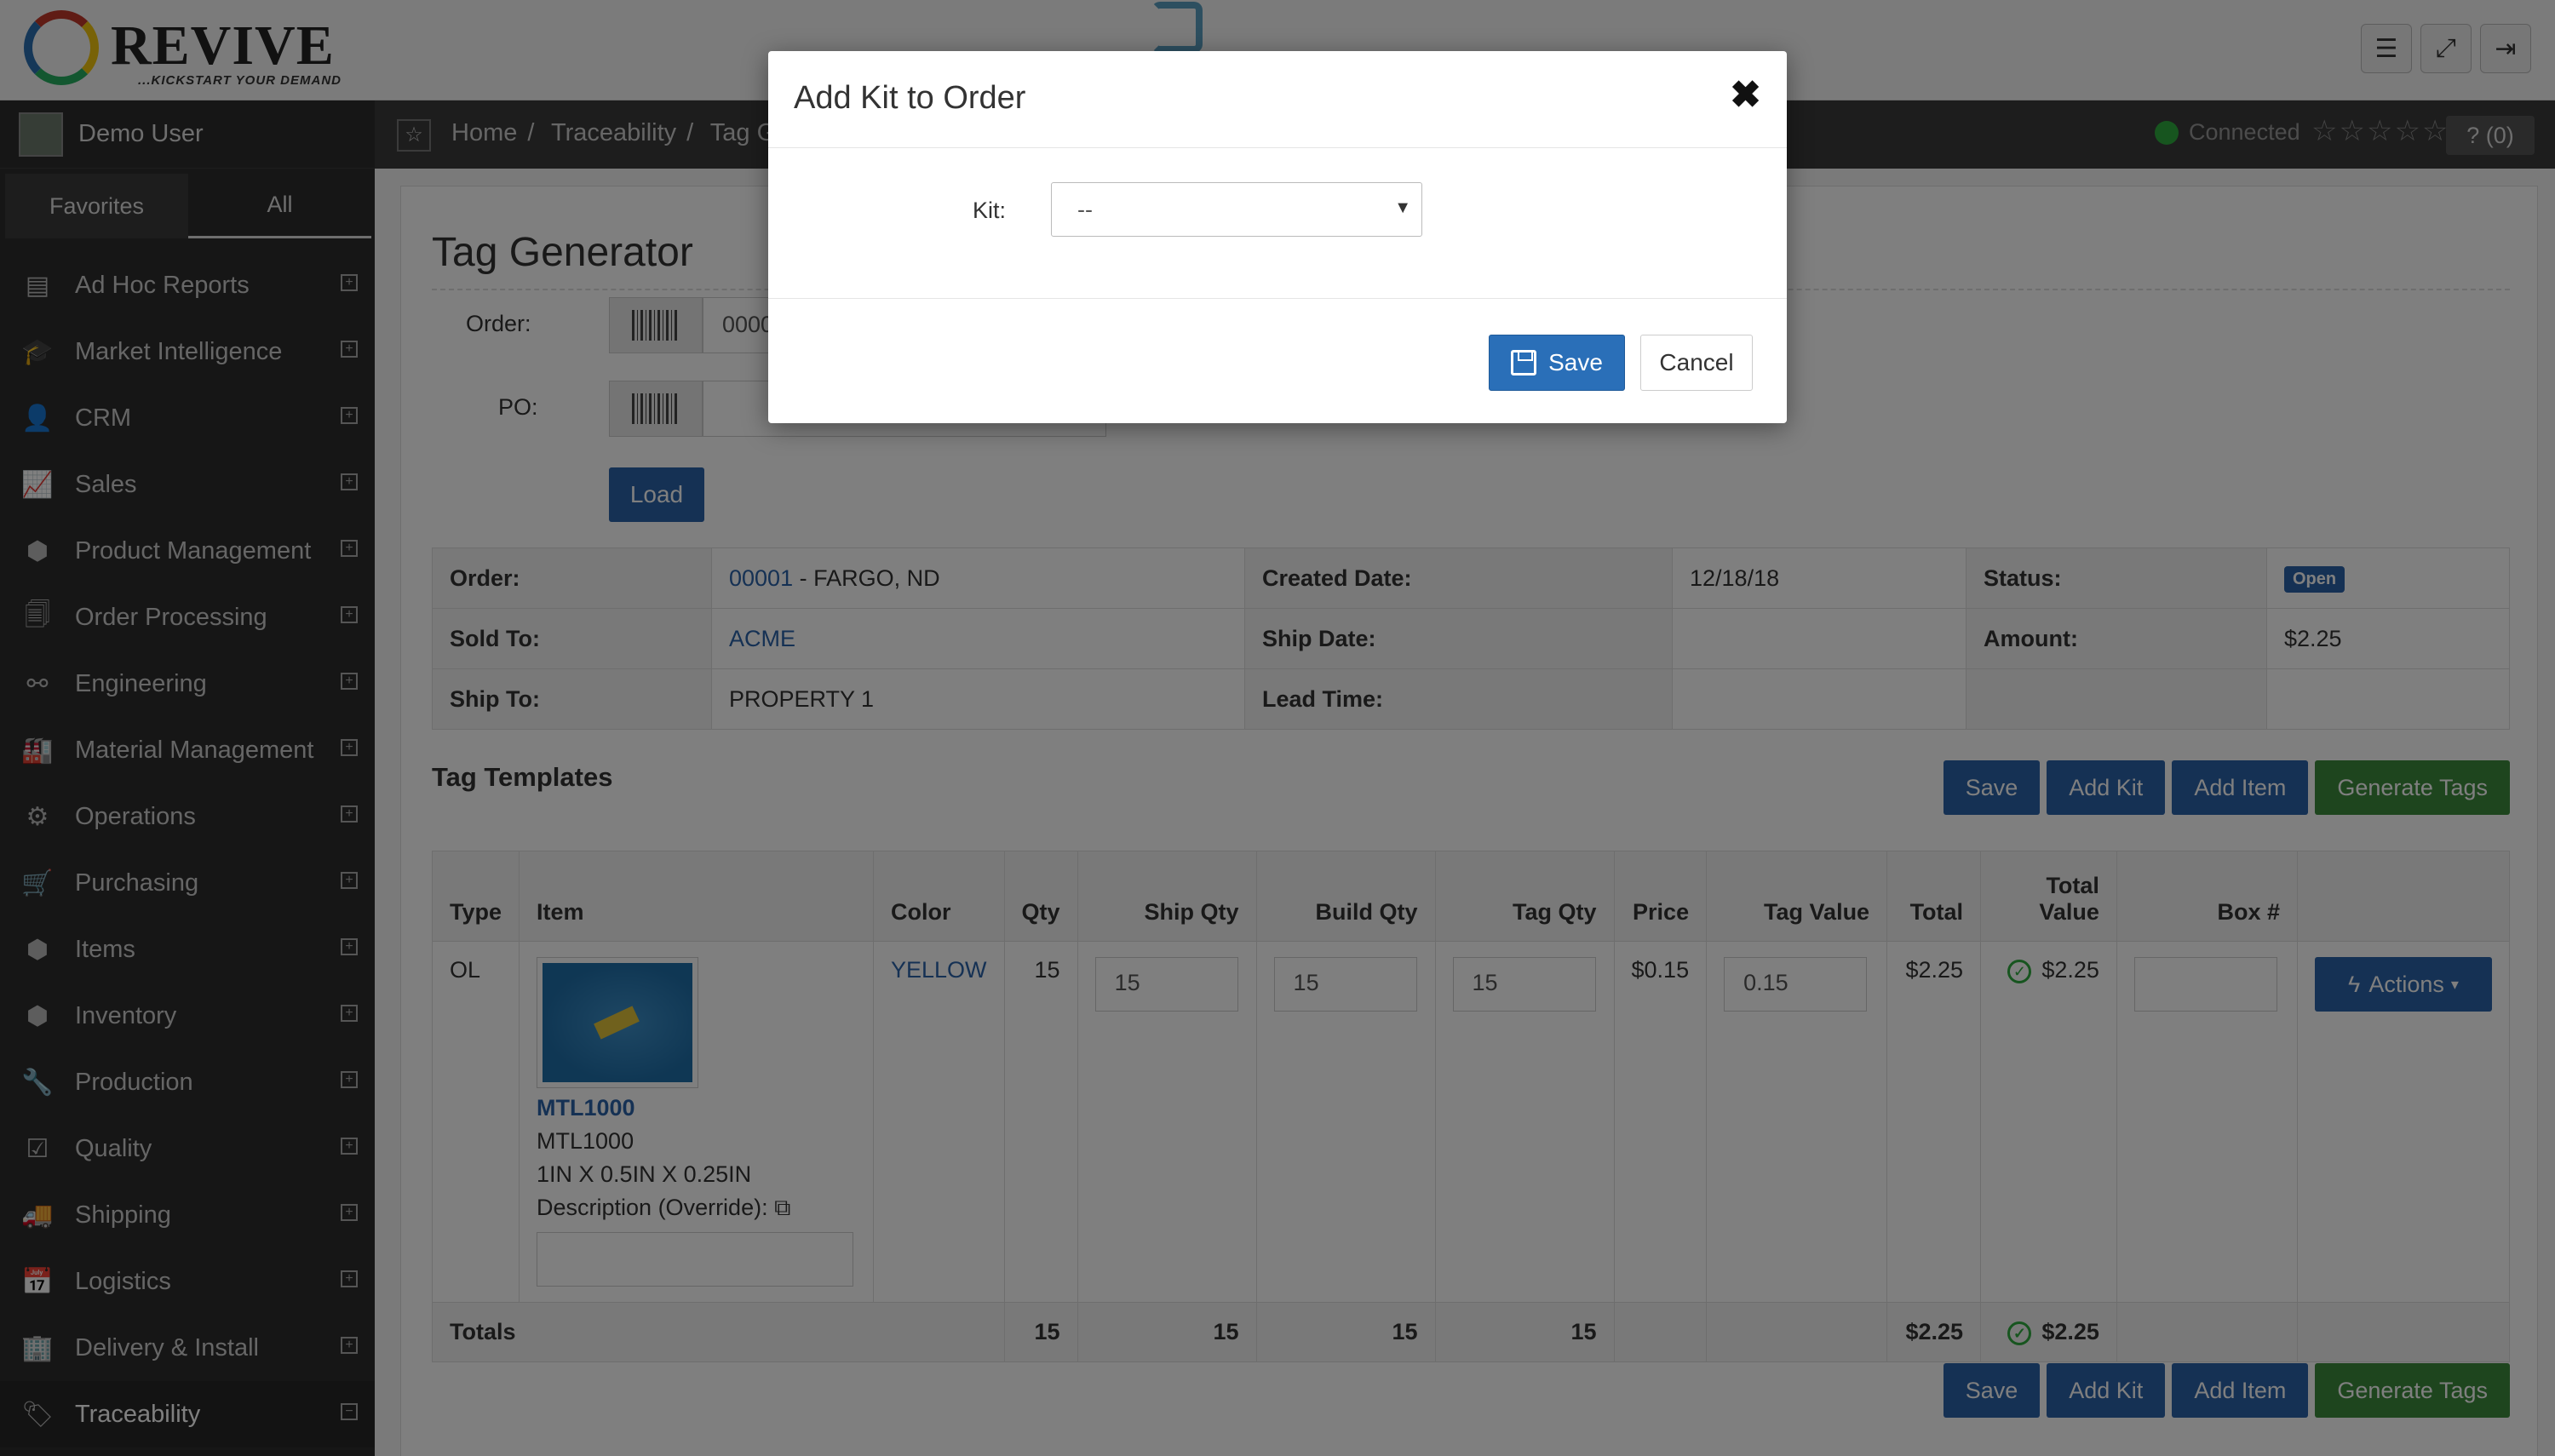 The height and width of the screenshot is (1456, 2555). Describe the element at coordinates (910, 98) in the screenshot. I see `modal-title: Add Kit to Order` at that location.